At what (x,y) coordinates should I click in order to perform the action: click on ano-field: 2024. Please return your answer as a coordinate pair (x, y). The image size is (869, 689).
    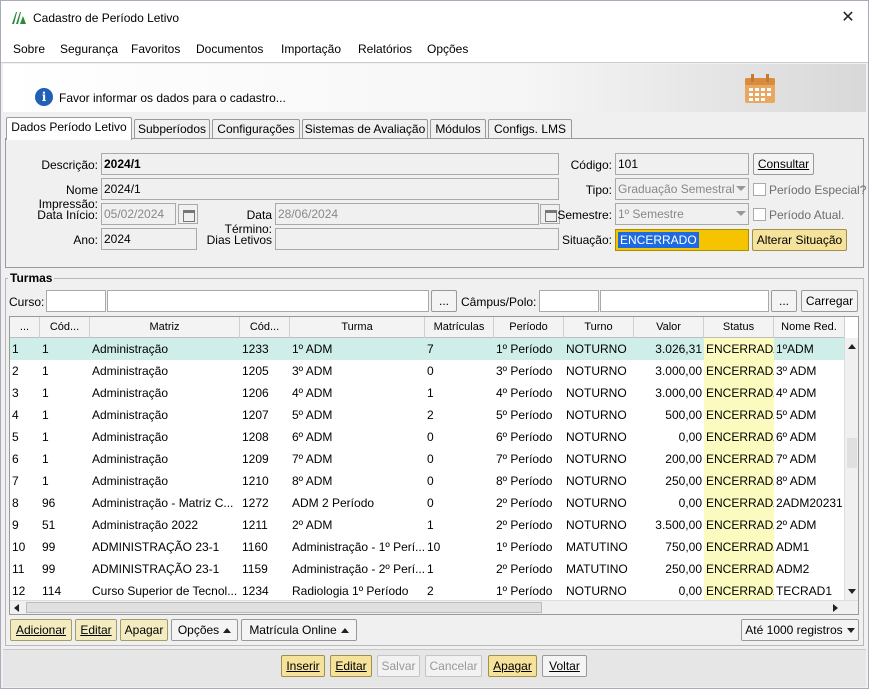
    Looking at the image, I should click on (149, 239).